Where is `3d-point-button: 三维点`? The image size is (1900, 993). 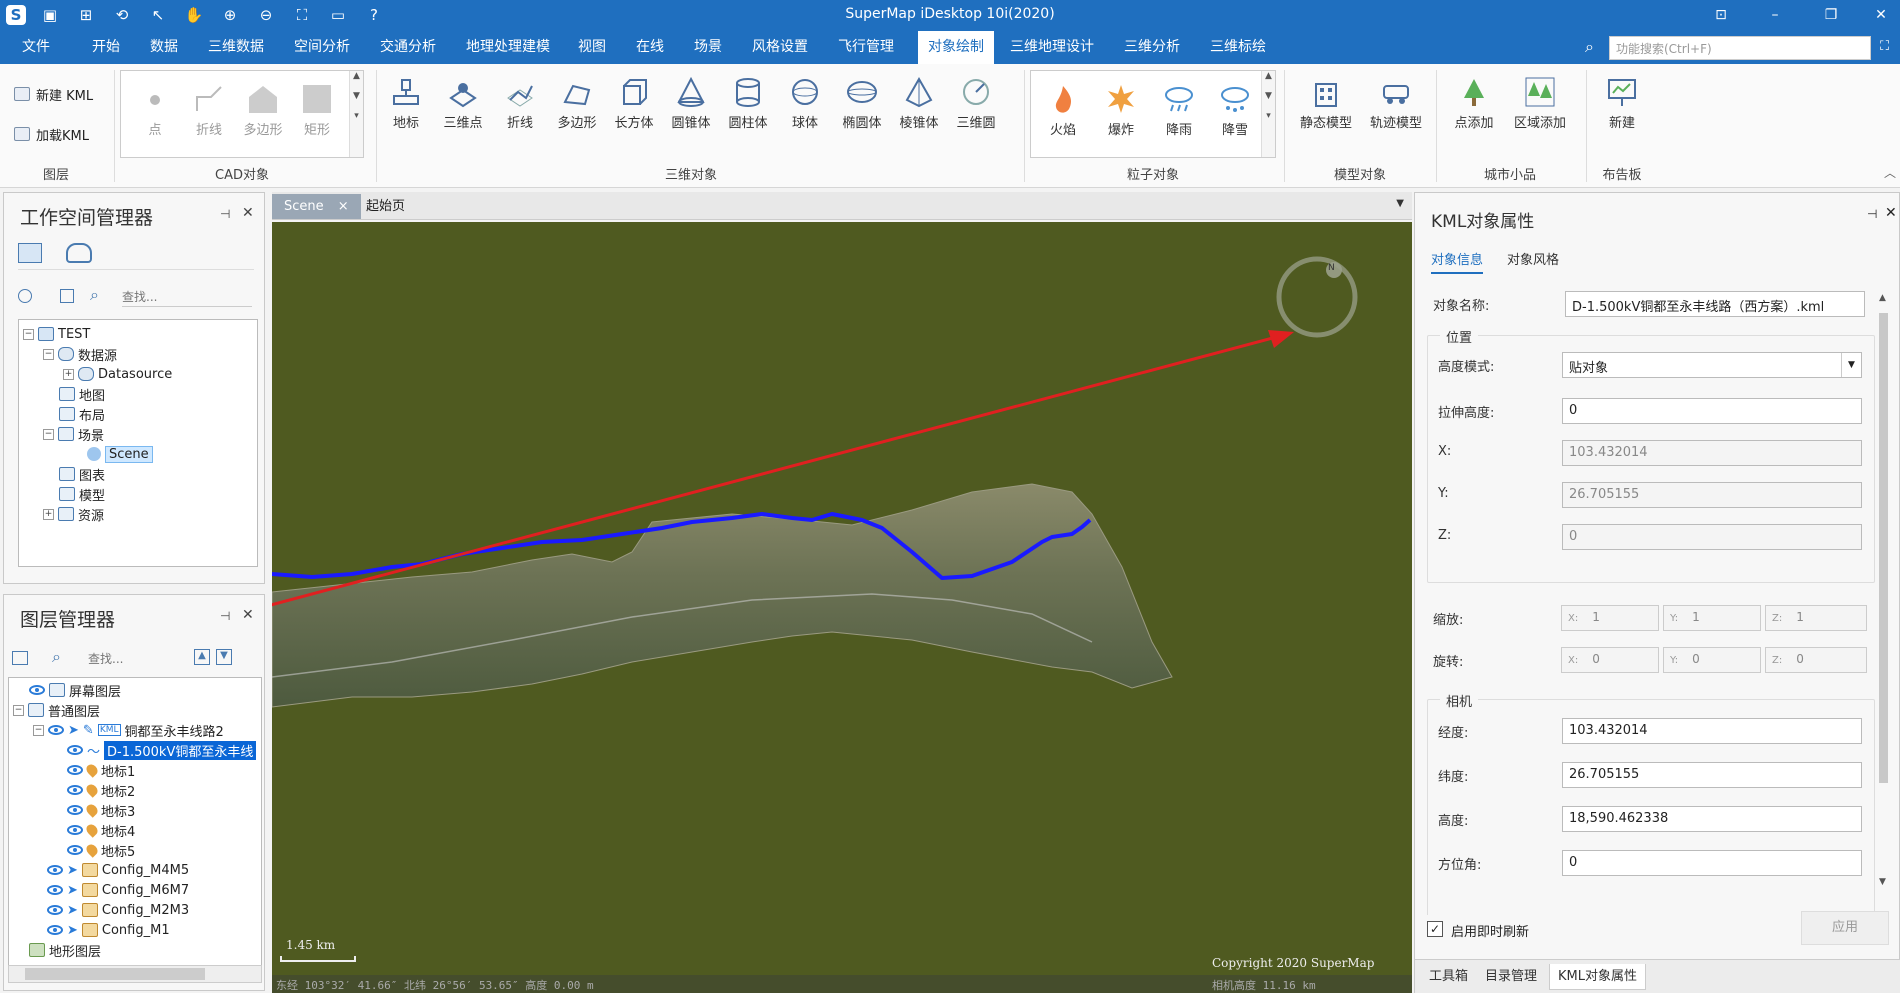 3d-point-button: 三维点 is located at coordinates (463, 105).